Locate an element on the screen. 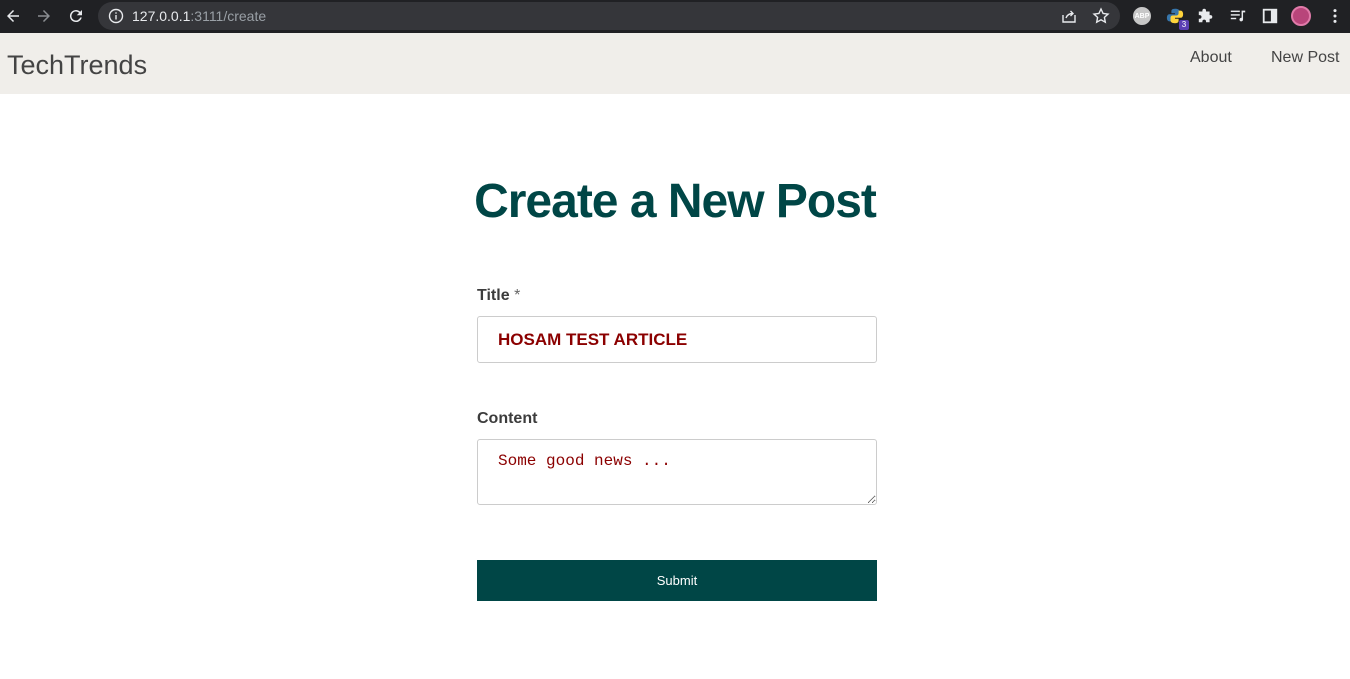 The height and width of the screenshot is (679, 1350). submit-button: Submit is located at coordinates (677, 580).